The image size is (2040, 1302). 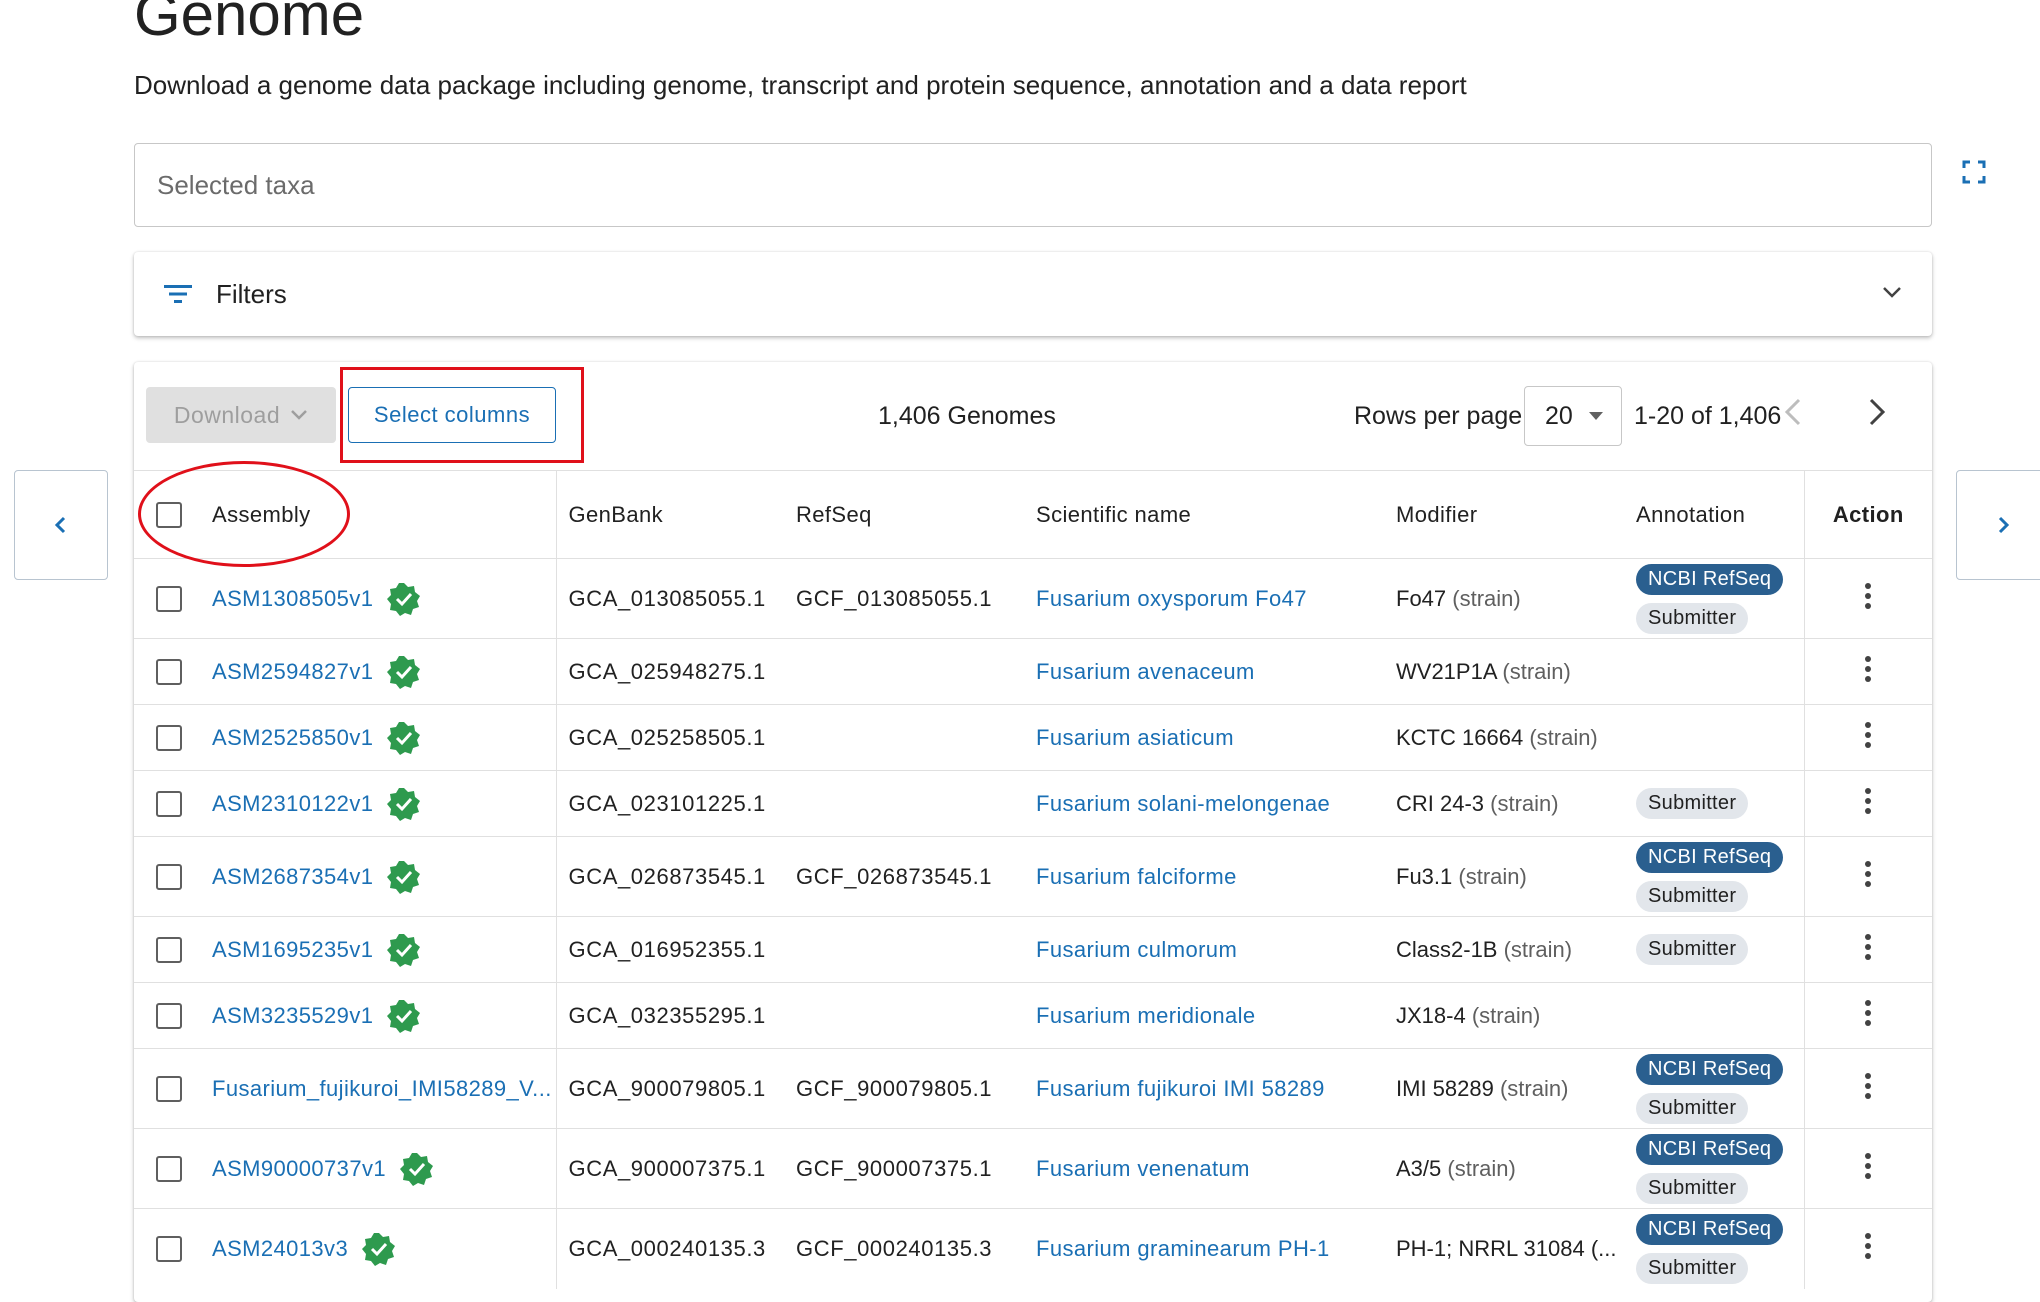 I want to click on rows-per-page-select: 20, so click(x=1573, y=416).